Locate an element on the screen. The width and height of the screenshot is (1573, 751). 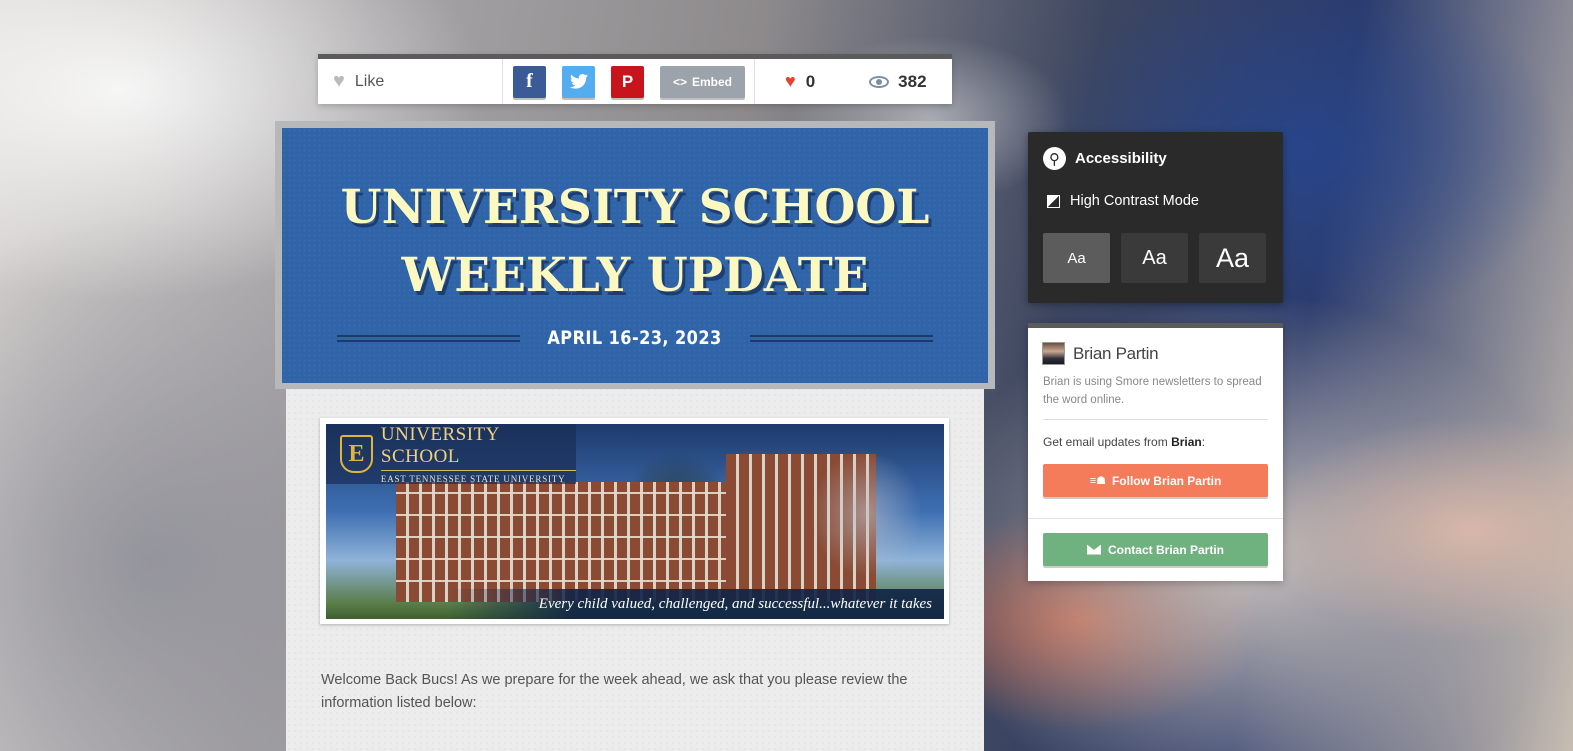
right-rule is located at coordinates (841, 338).